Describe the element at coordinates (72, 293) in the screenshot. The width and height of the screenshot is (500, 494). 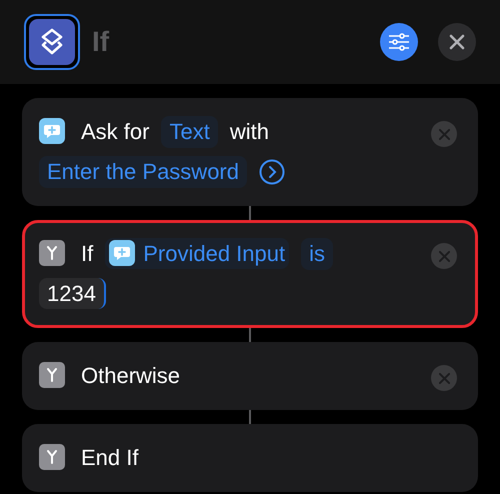
I see `value-field: 1234` at that location.